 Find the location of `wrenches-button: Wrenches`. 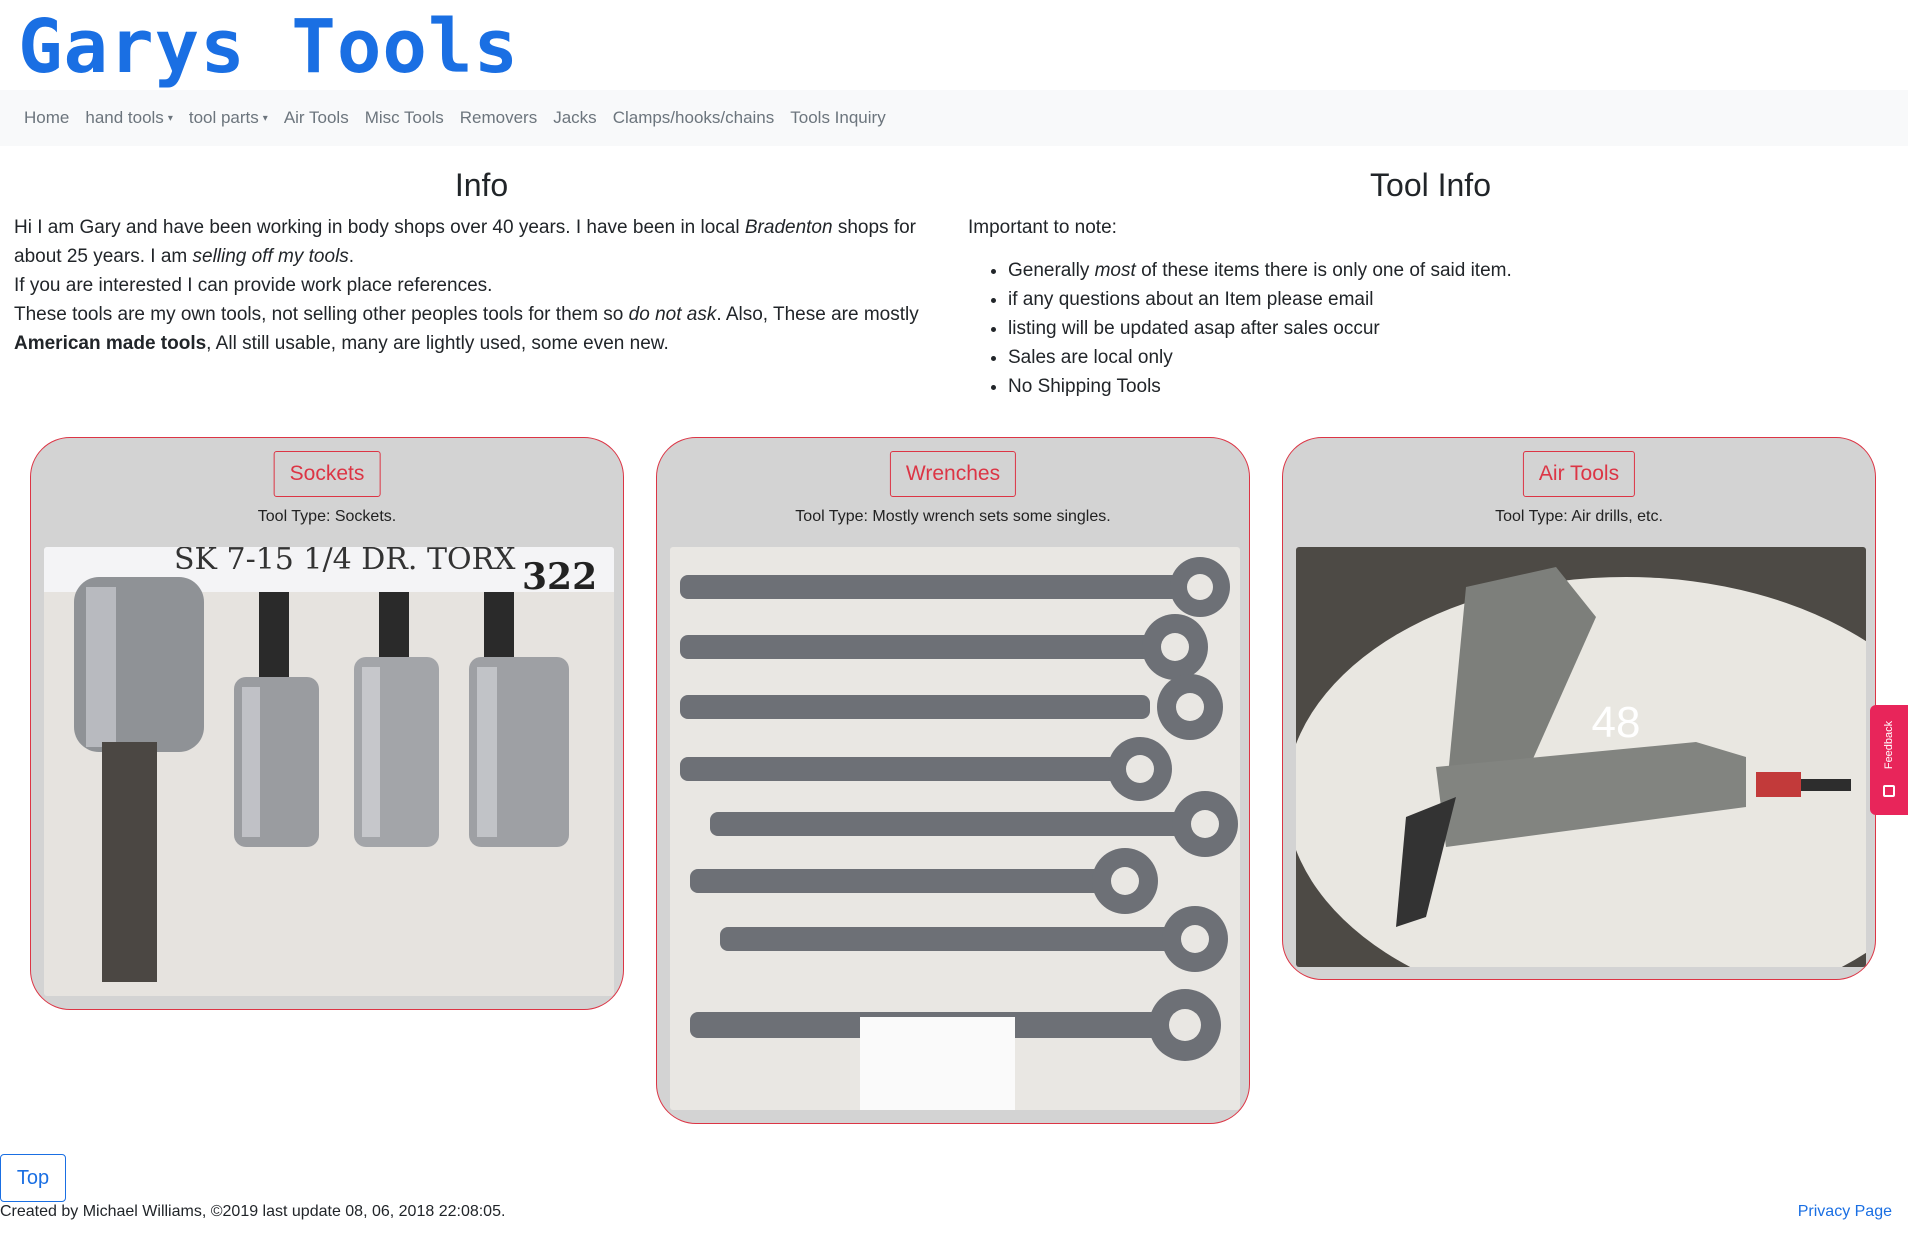

wrenches-button: Wrenches is located at coordinates (953, 474).